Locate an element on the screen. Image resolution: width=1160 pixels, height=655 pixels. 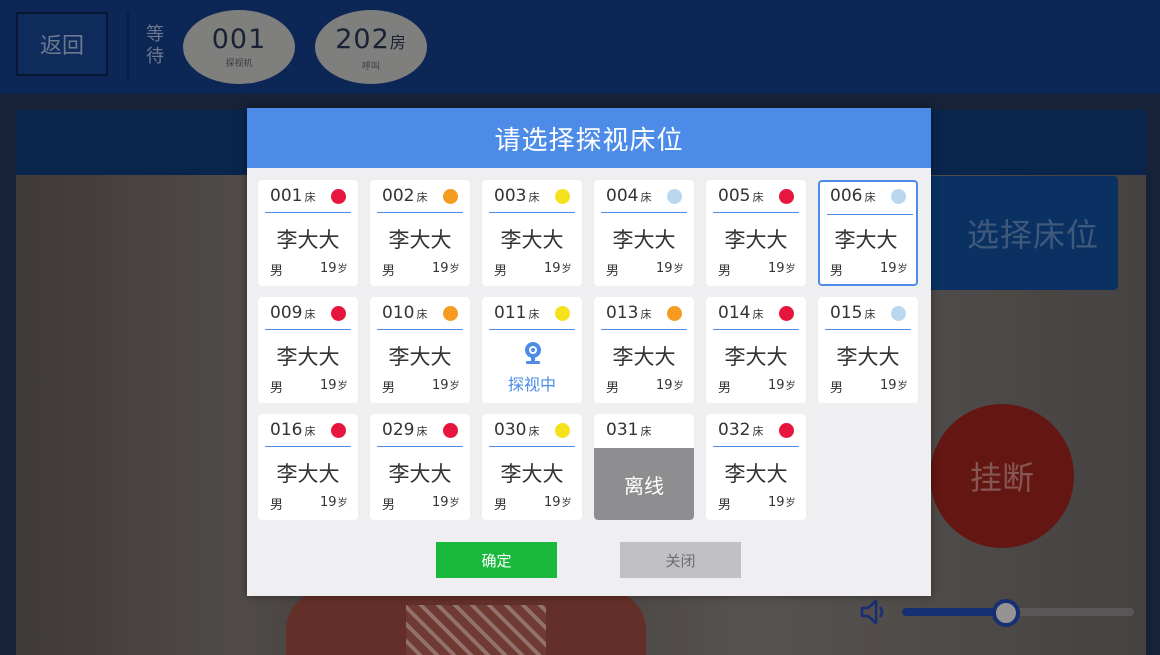
bed-card-header: 031 床 is located at coordinates (644, 431).